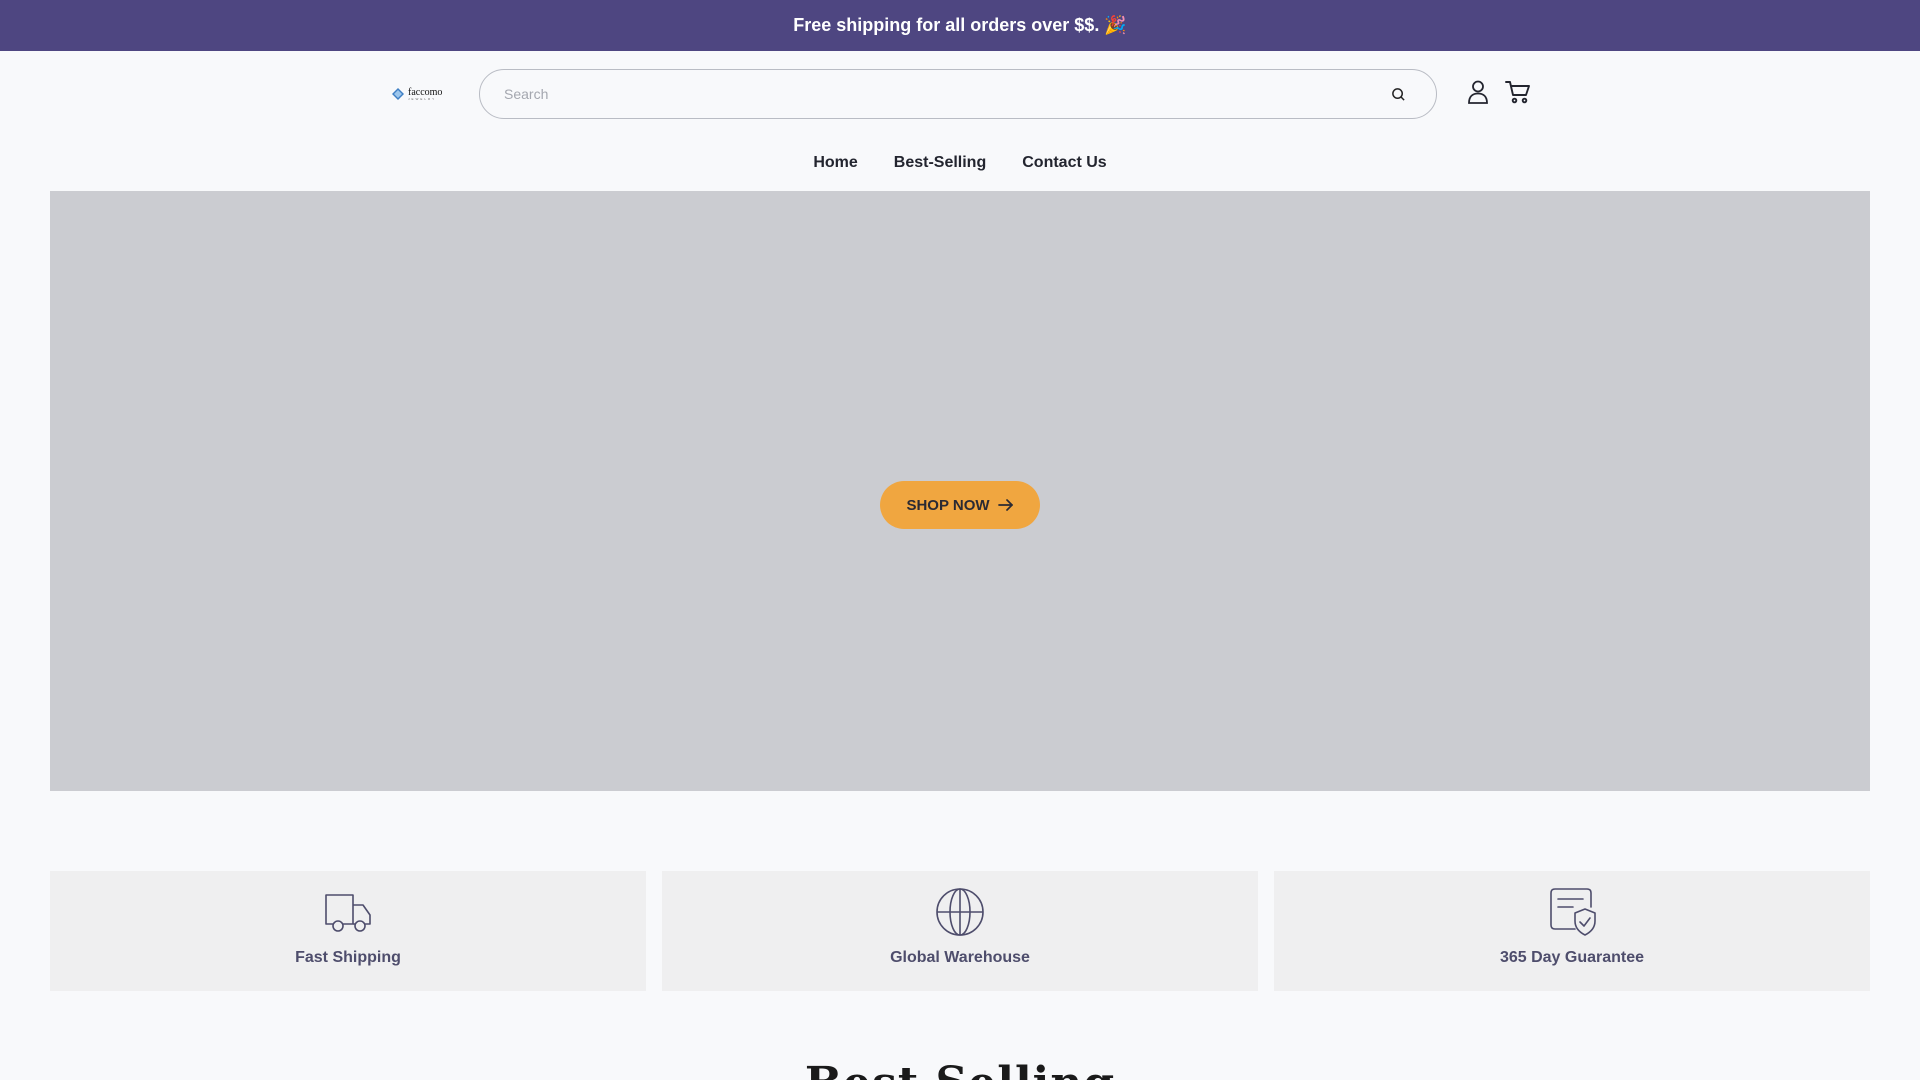 This screenshot has width=1920, height=1080. What do you see at coordinates (422, 98) in the screenshot?
I see `logo-tagline: JEWELRY` at bounding box center [422, 98].